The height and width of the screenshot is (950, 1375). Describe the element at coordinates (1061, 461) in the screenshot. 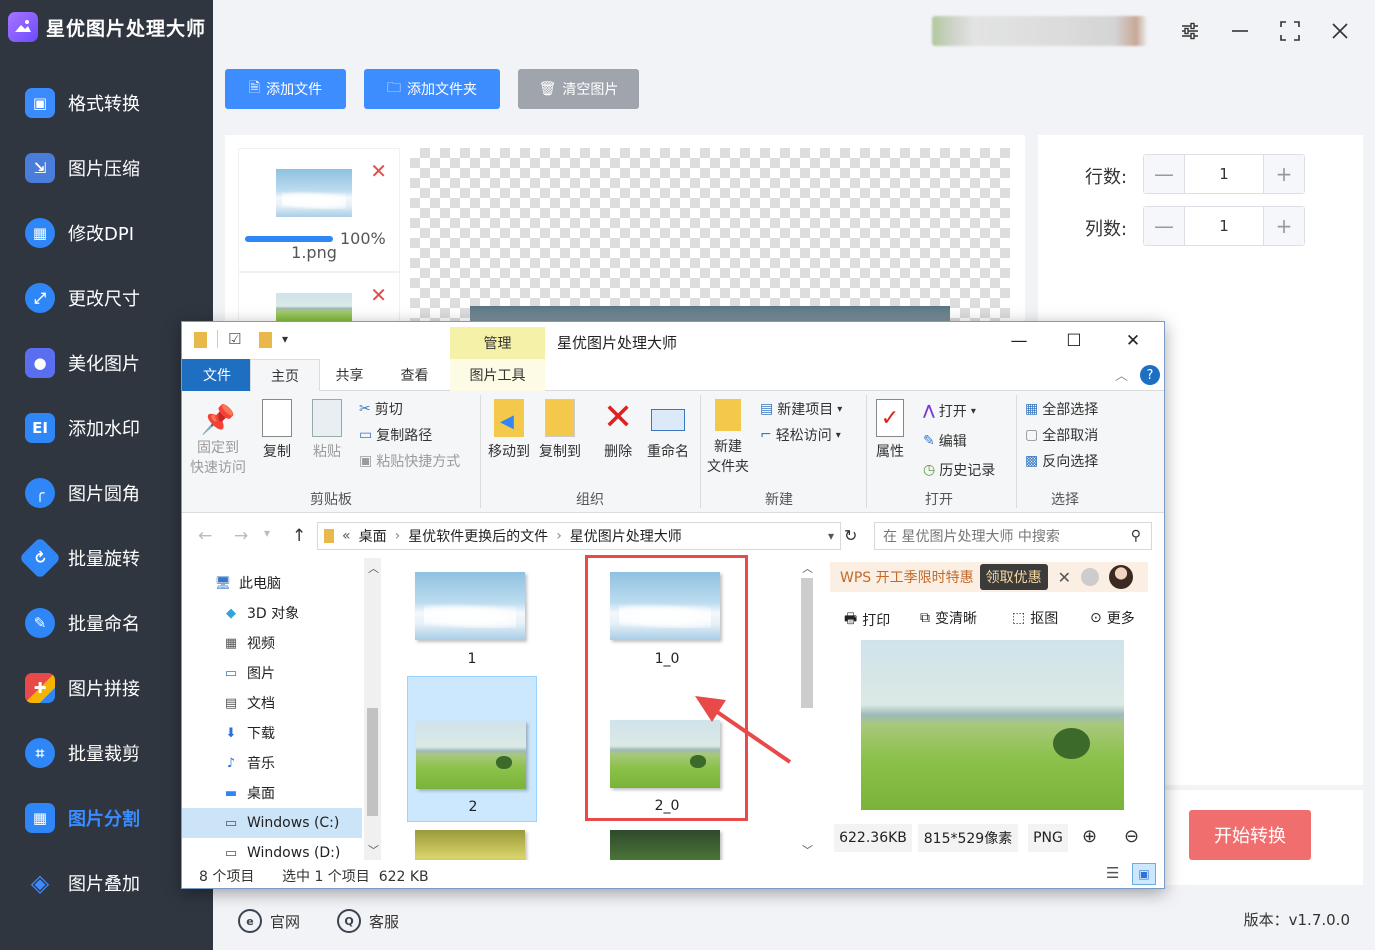

I see `invert-selection-button: ▩ 反向选择` at that location.